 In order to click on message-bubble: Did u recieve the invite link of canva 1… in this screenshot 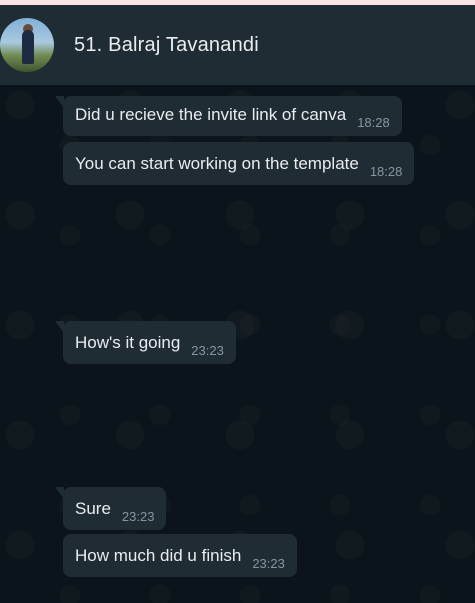, I will do `click(228, 116)`.